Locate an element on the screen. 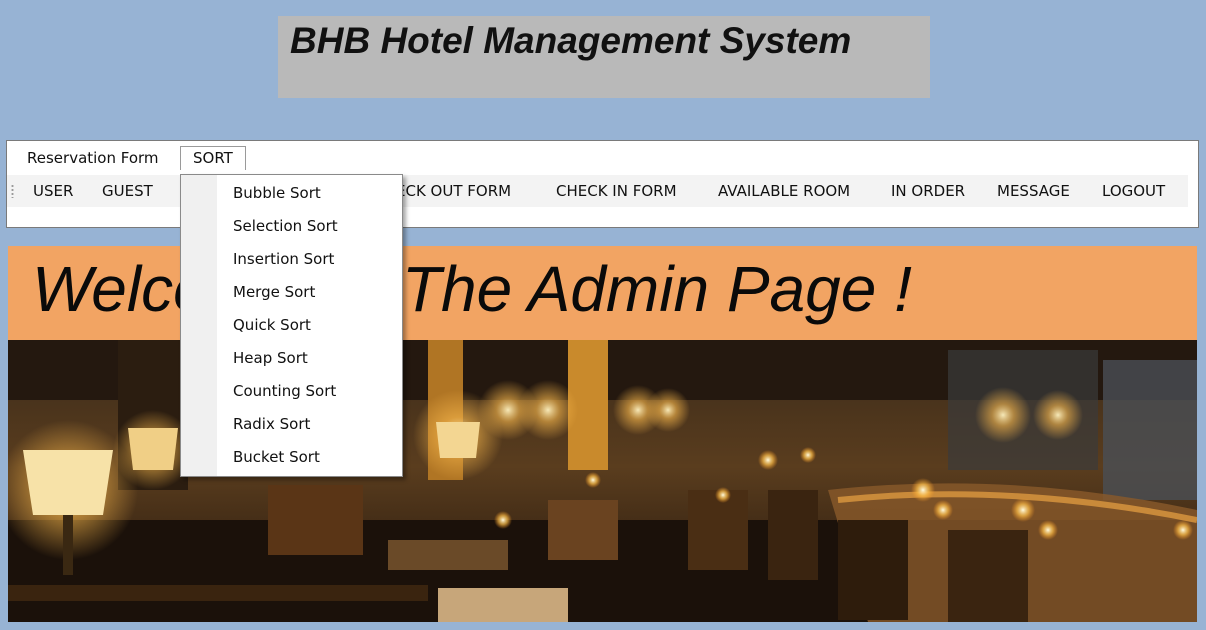  toolbar-check-in-form-button: CHECK IN FORM is located at coordinates (616, 191).